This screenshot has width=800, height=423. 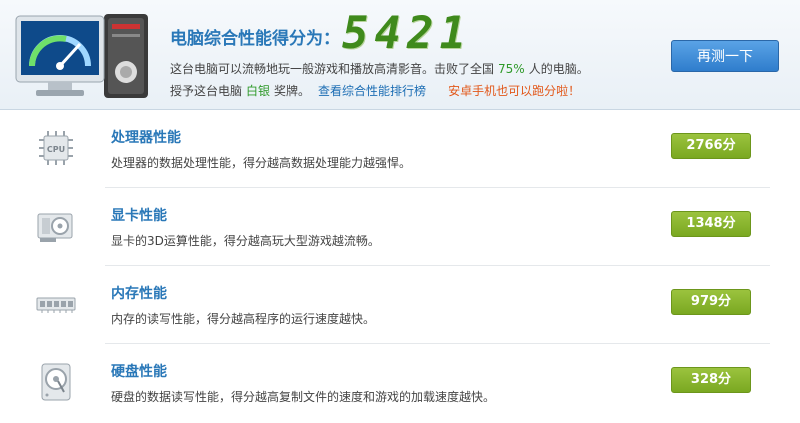 What do you see at coordinates (372, 91) in the screenshot?
I see `ranking-link: 查看综合性能排行榜` at bounding box center [372, 91].